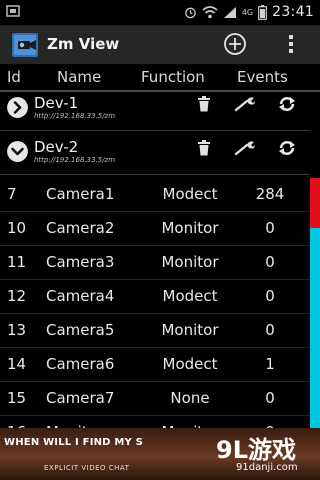 Image resolution: width=320 pixels, height=480 pixels. I want to click on alarm-icon, so click(190, 12).